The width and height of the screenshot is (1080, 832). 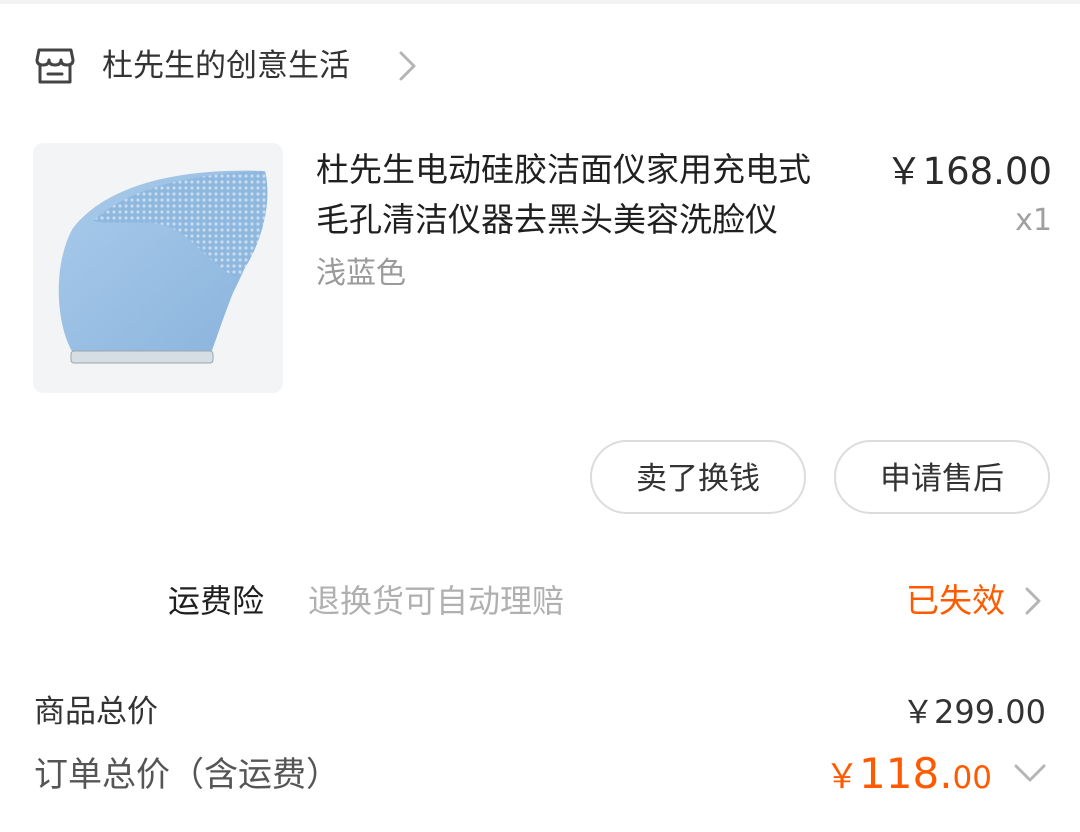 What do you see at coordinates (1033, 220) in the screenshot?
I see `product-quantity: x1` at bounding box center [1033, 220].